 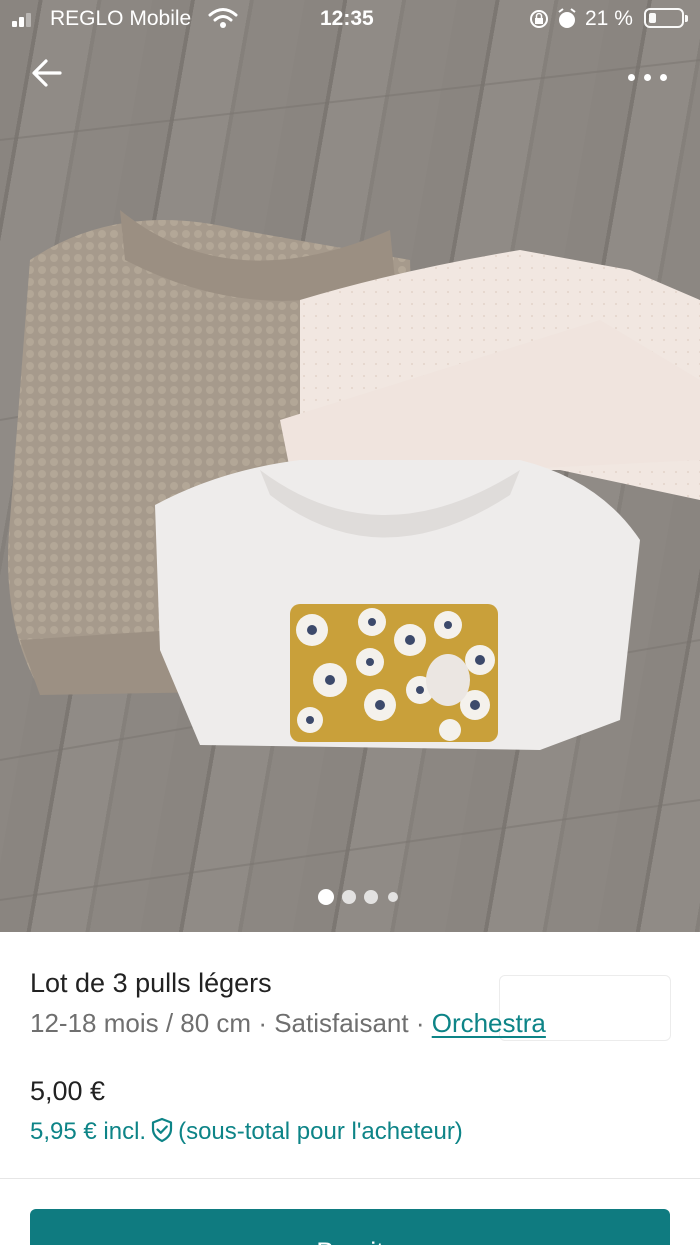 What do you see at coordinates (151, 983) in the screenshot?
I see `item-title: Lot de 3 pulls légers` at bounding box center [151, 983].